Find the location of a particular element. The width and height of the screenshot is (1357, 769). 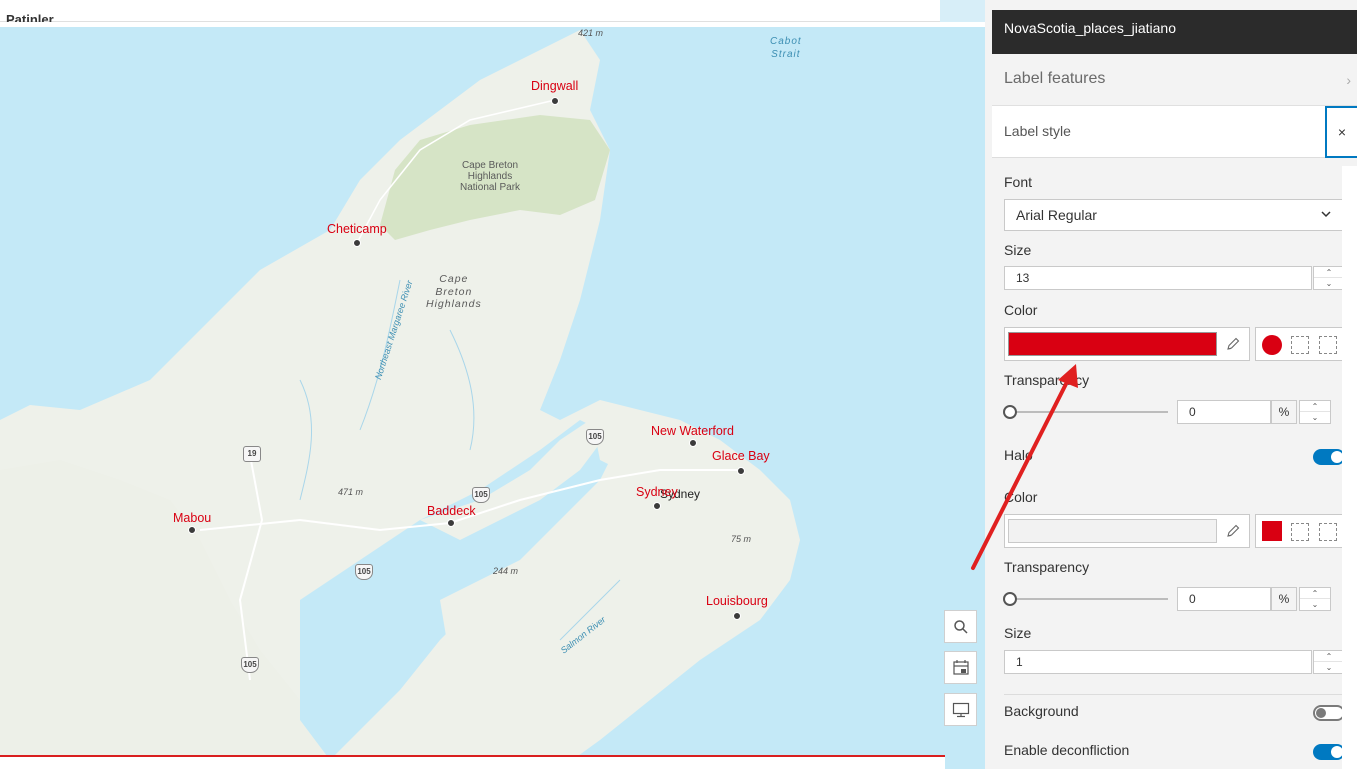

layer-title: NovaScotia_places_jiatiano is located at coordinates (1090, 28).